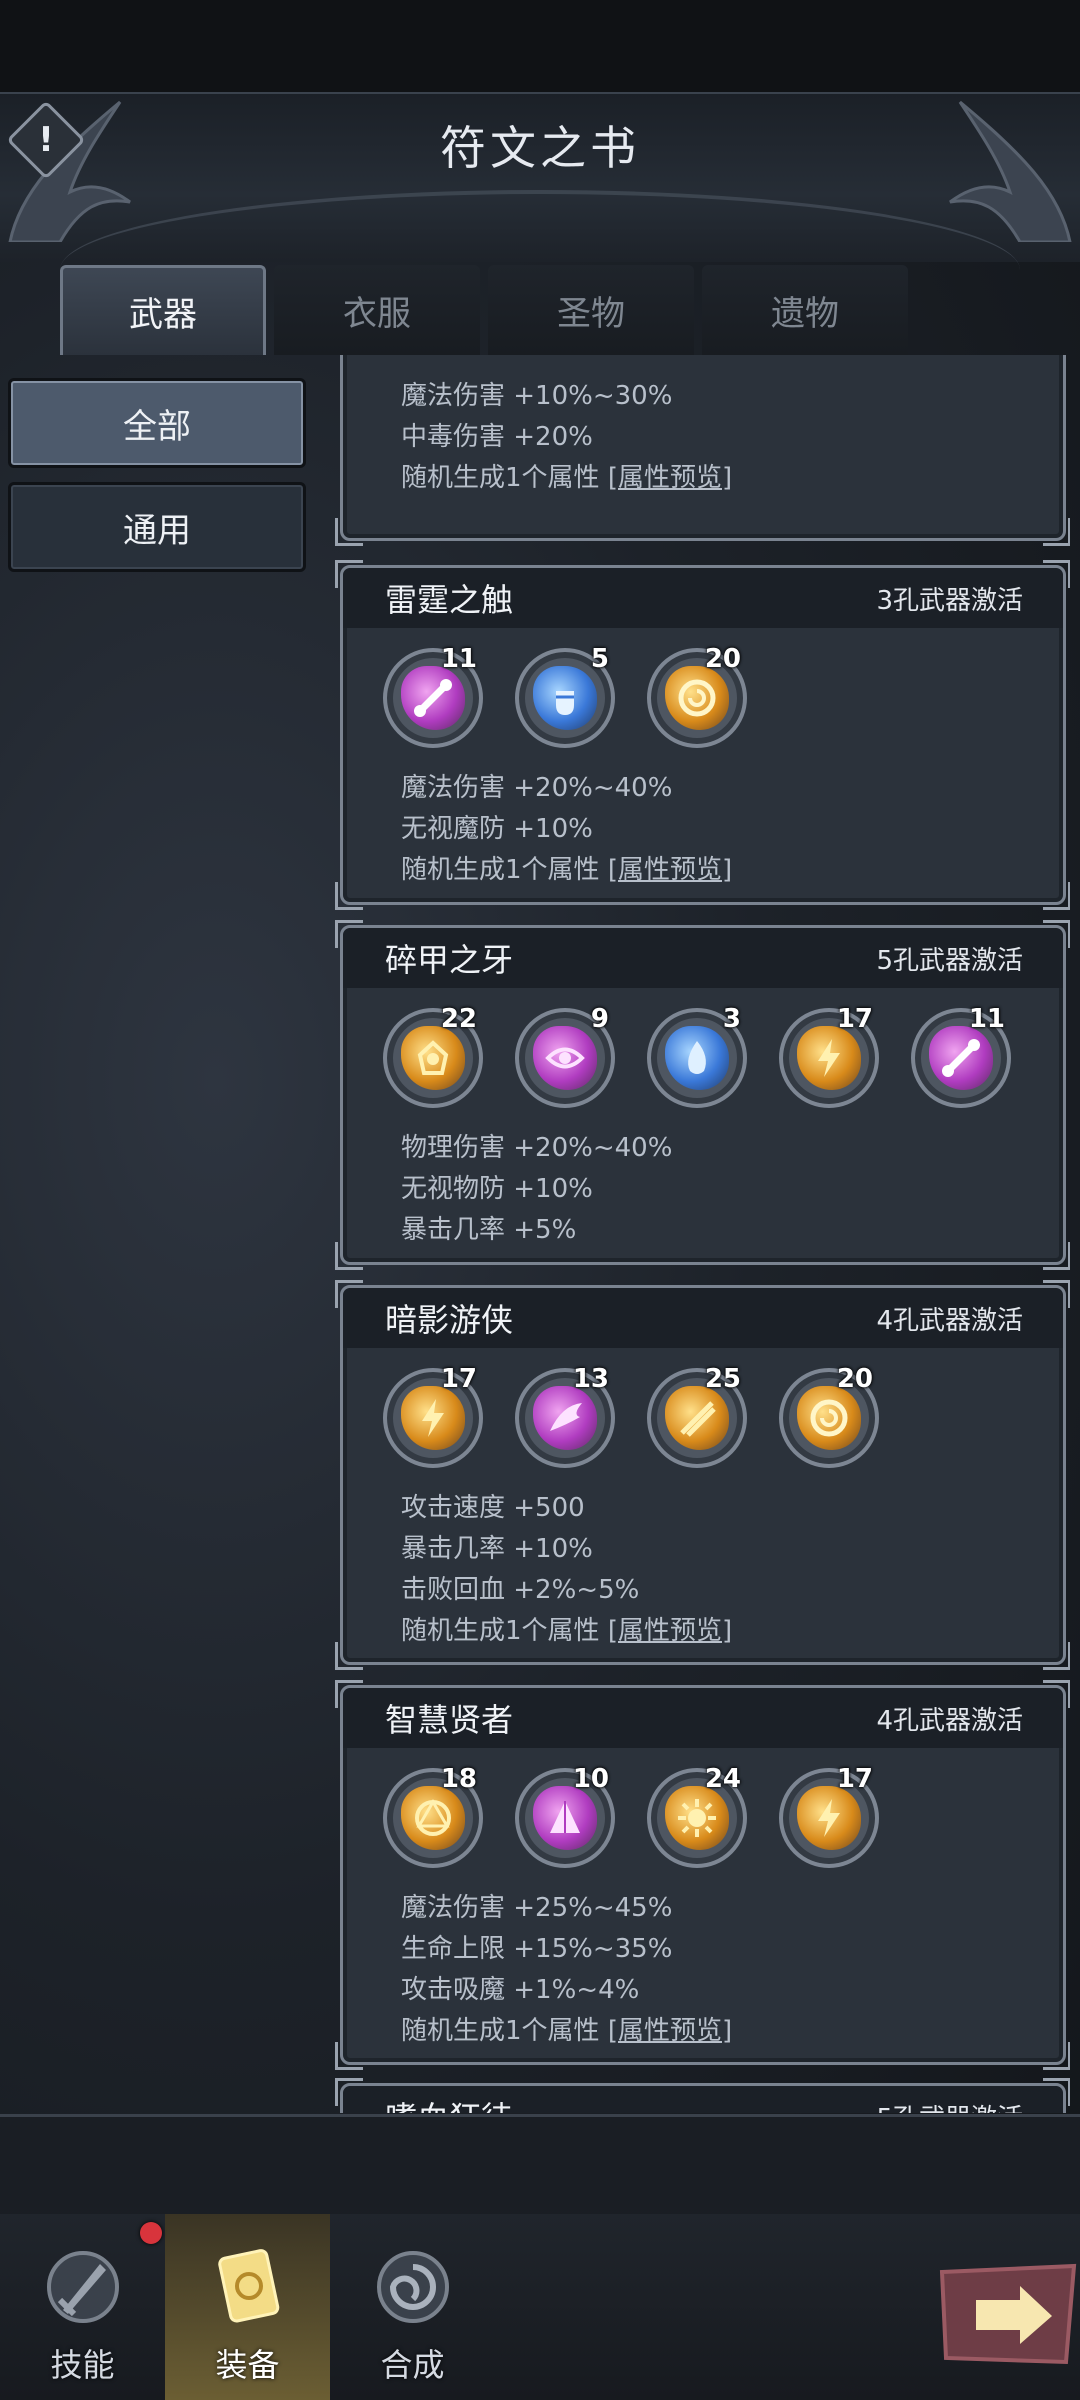 This screenshot has width=1080, height=2400. I want to click on nav-skill-label: 技能, so click(82, 2365).